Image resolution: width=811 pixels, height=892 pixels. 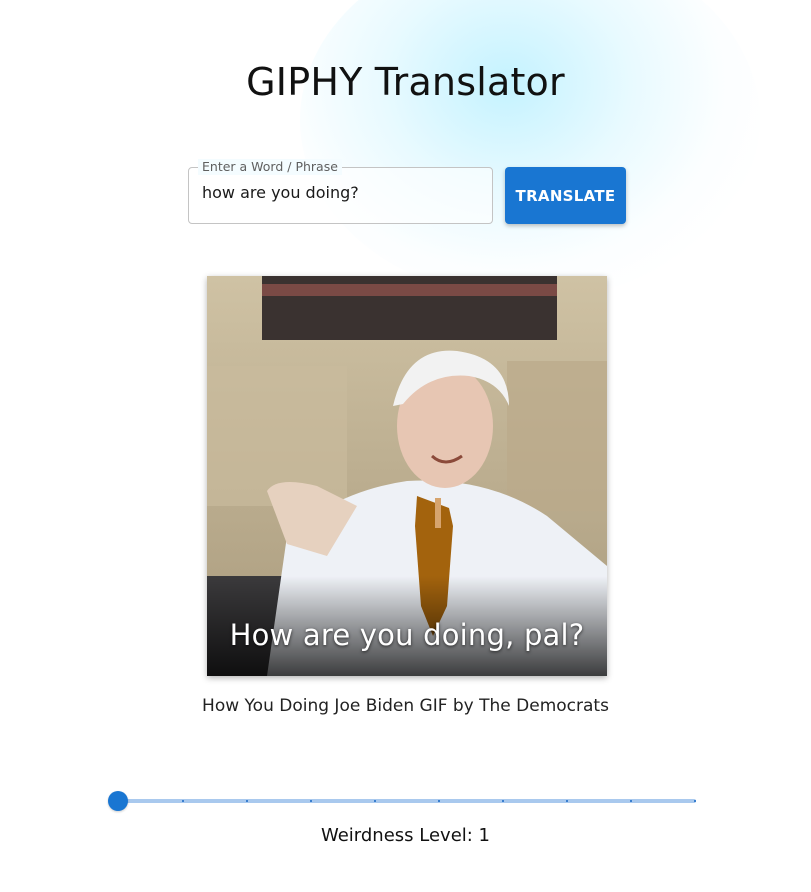 What do you see at coordinates (405, 835) in the screenshot?
I see `weirdness-level-label: Weirdness Level: 1` at bounding box center [405, 835].